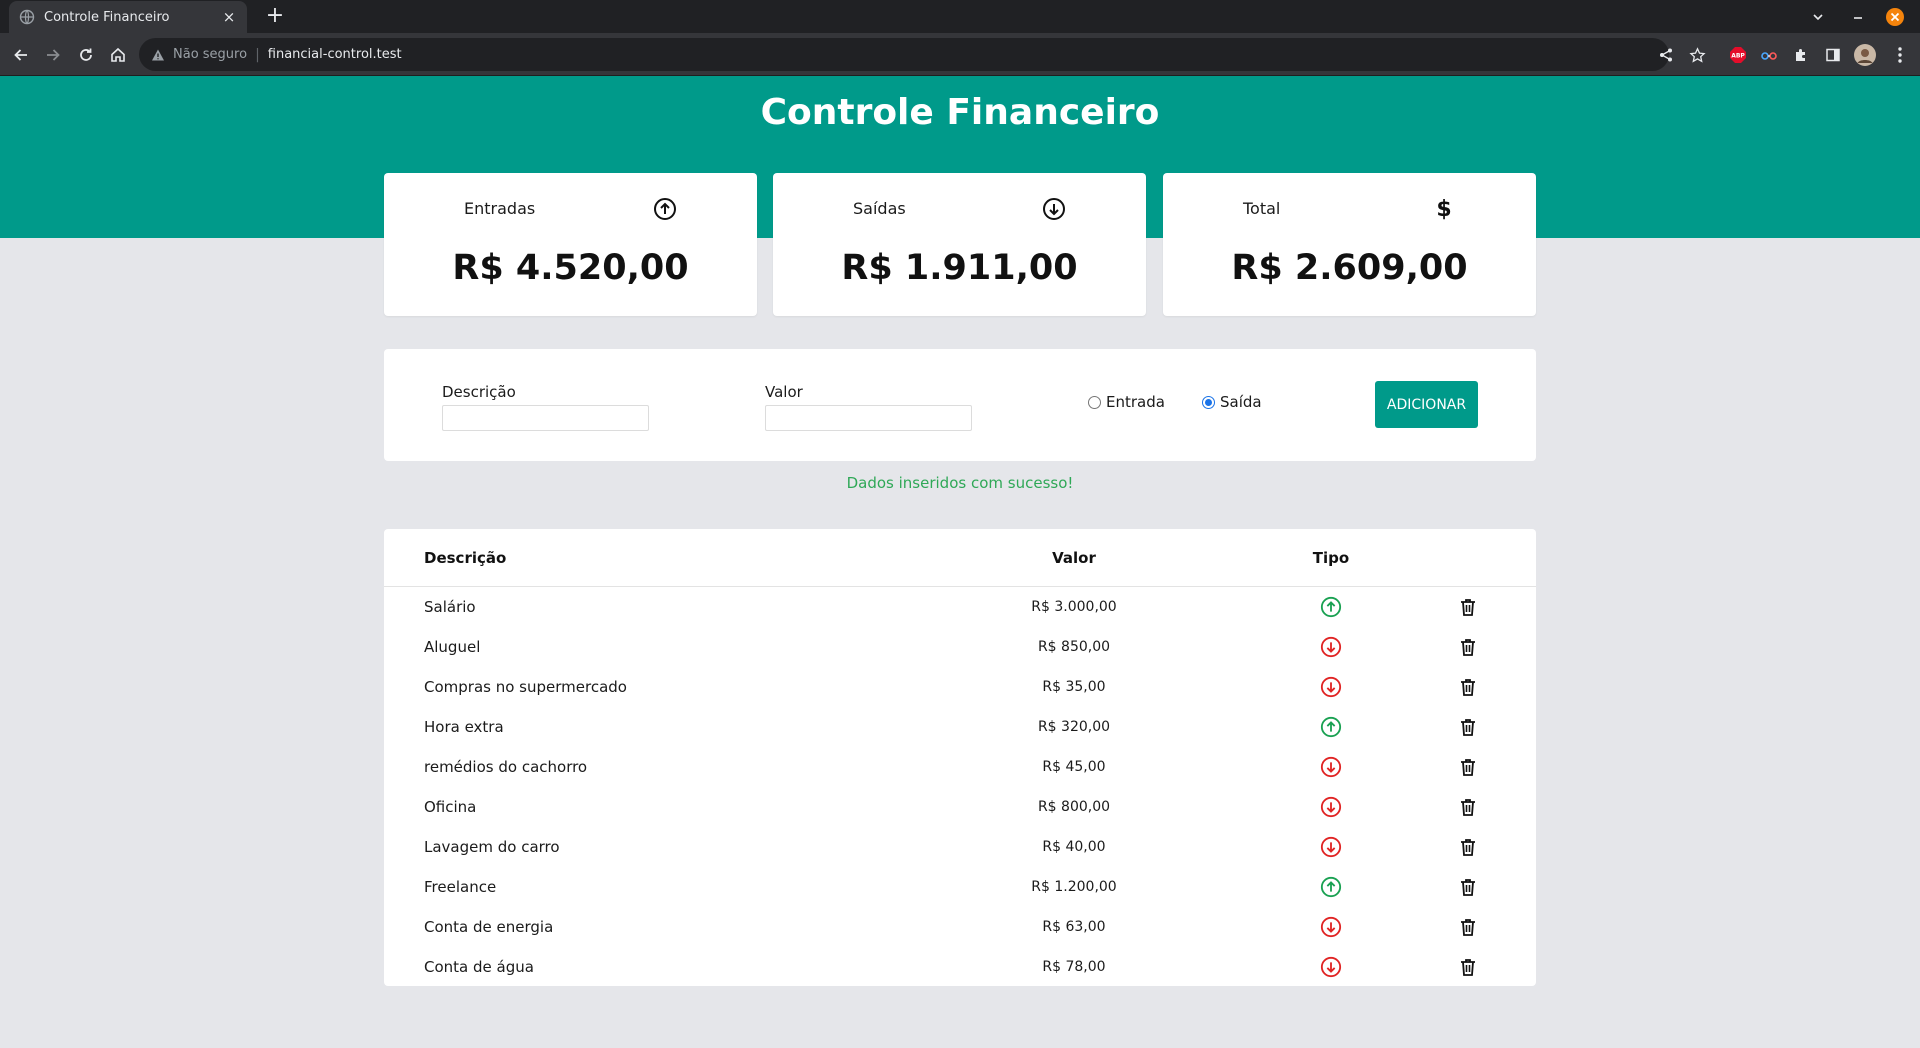 The height and width of the screenshot is (1048, 1920). What do you see at coordinates (1666, 55) in the screenshot?
I see `share-icon` at bounding box center [1666, 55].